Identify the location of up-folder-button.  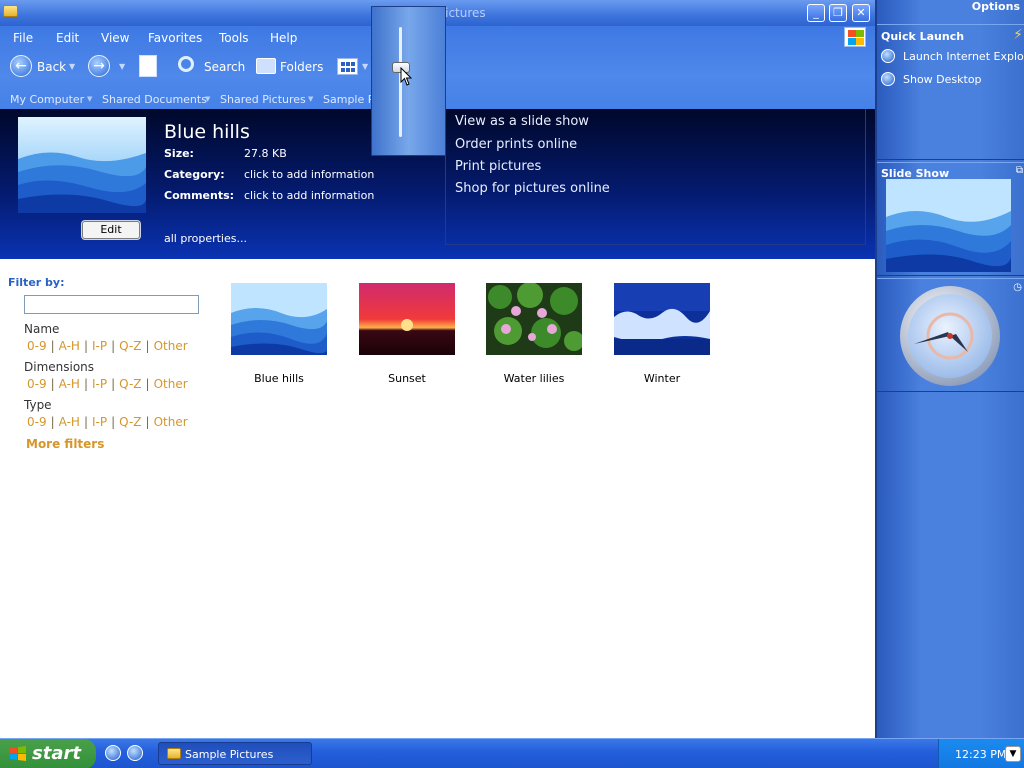
(149, 67).